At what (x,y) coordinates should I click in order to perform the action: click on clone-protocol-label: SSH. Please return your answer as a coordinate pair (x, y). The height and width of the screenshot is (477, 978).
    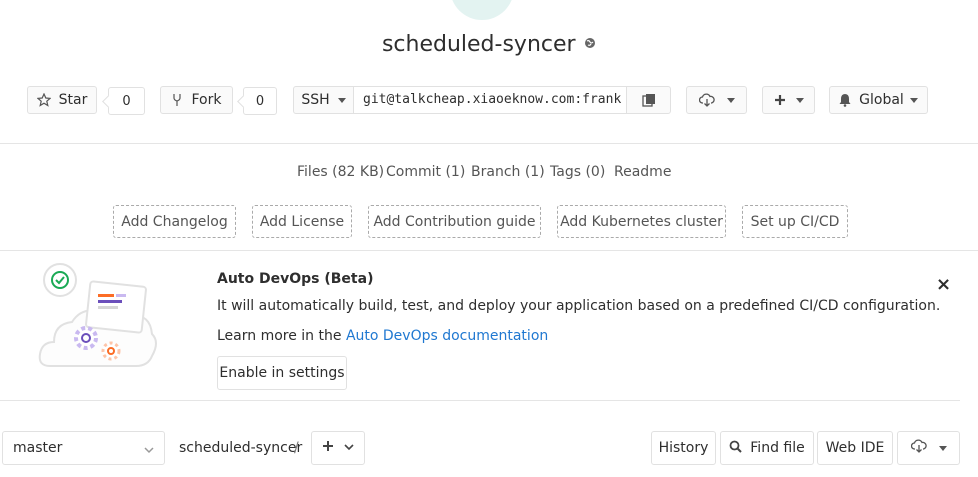
    Looking at the image, I should click on (315, 100).